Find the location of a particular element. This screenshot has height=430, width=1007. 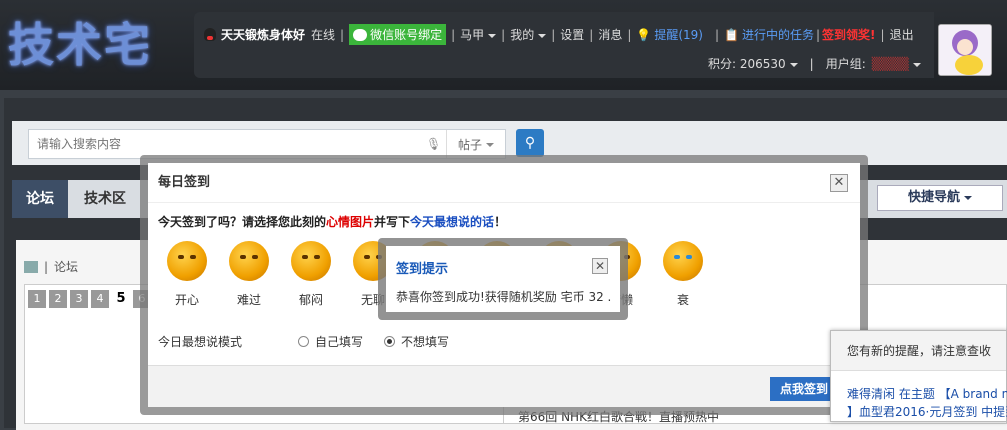

popup-message: 恭喜你签到成功!获得随机奖励 宅币 32 . is located at coordinates (504, 297).